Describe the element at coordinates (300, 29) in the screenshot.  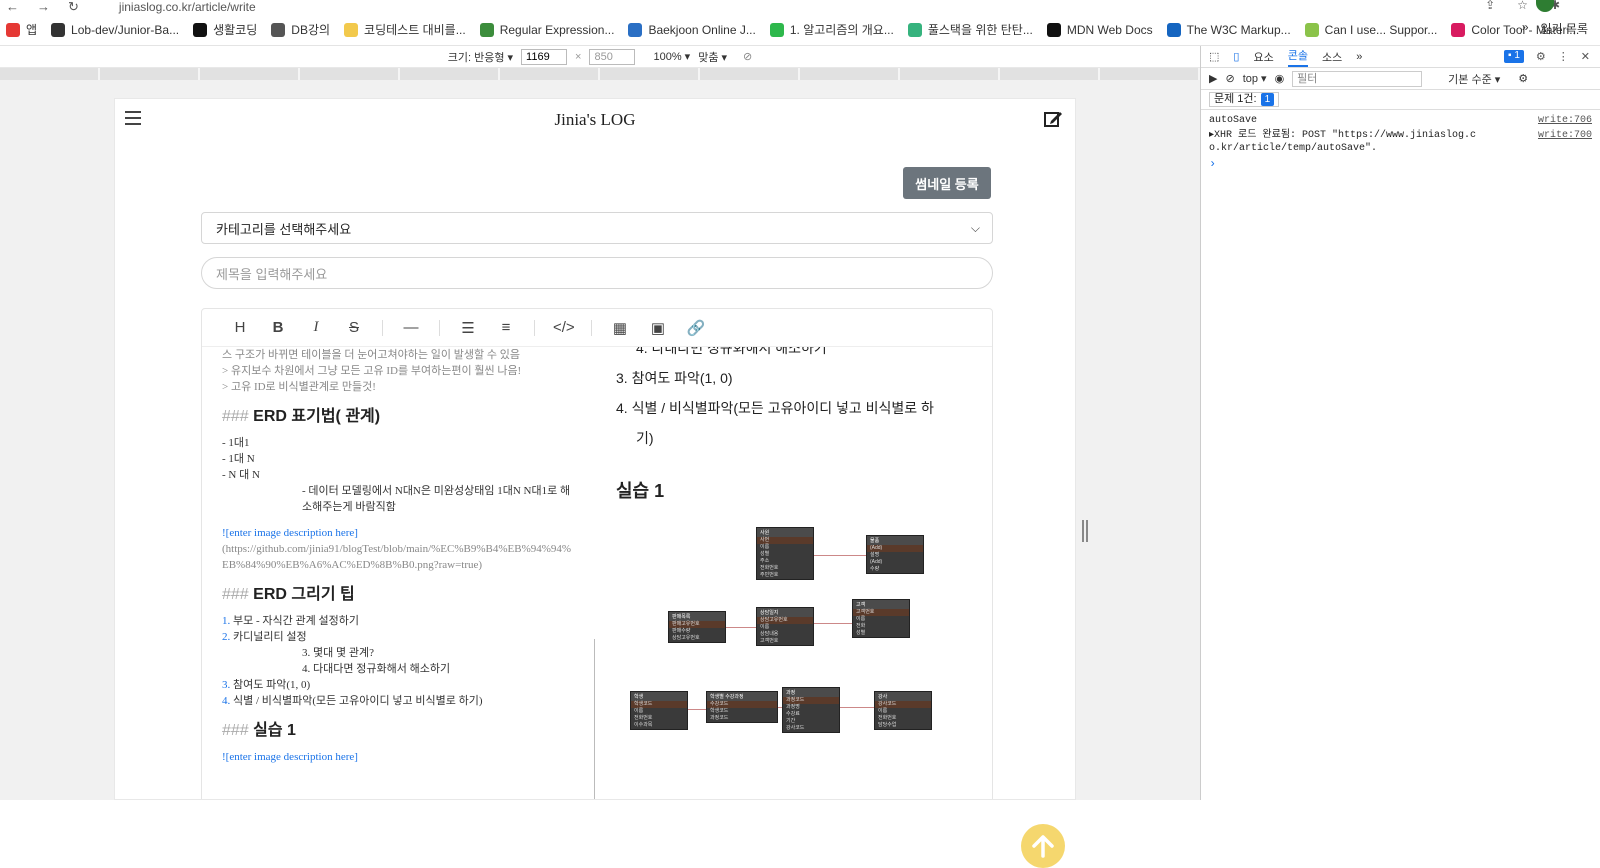
I see `bookmark-item: DB강의` at that location.